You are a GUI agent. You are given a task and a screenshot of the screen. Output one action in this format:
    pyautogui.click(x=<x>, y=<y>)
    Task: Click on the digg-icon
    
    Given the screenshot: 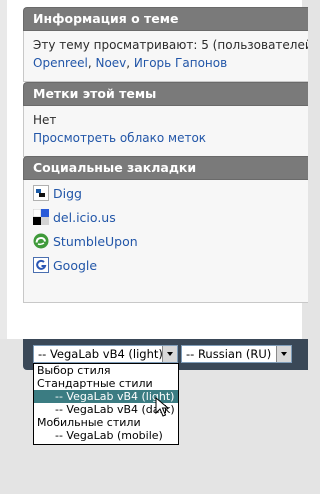 What is the action you would take?
    pyautogui.click(x=41, y=193)
    